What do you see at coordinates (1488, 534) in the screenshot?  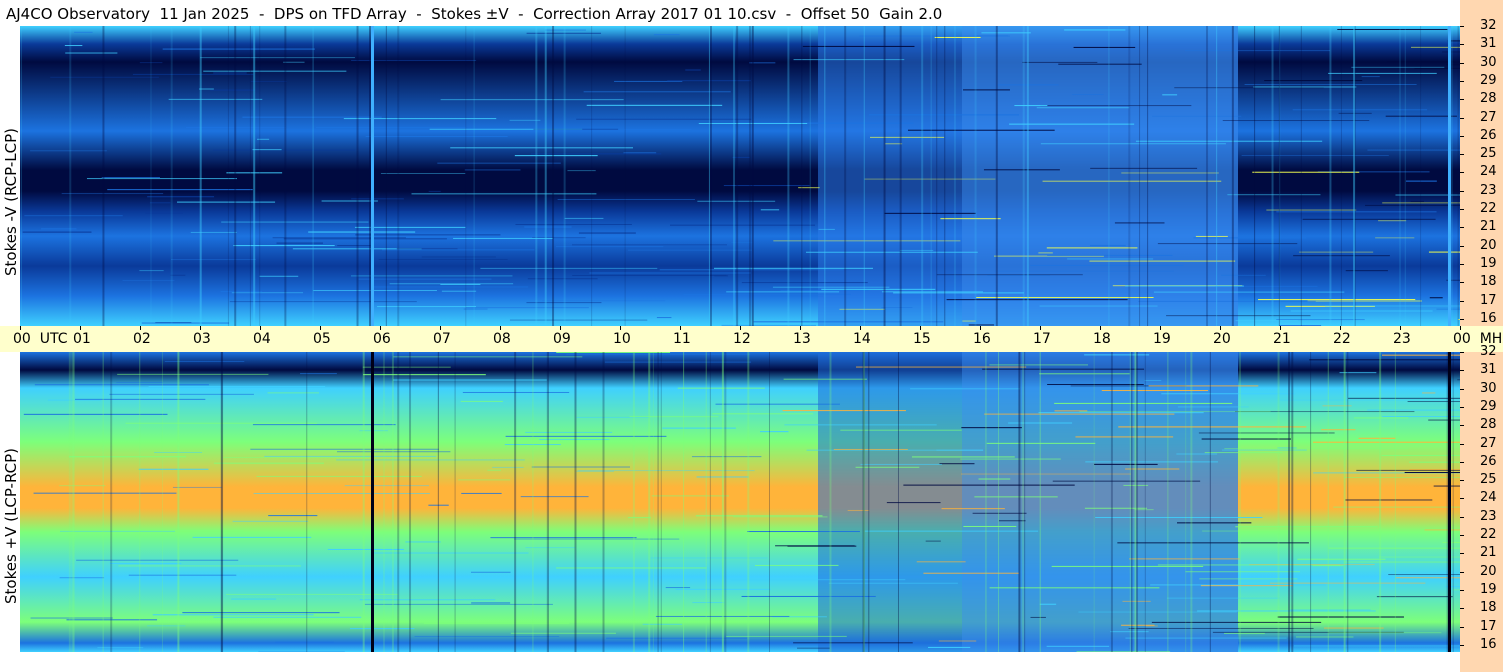 I see `y-tick-label: 22` at bounding box center [1488, 534].